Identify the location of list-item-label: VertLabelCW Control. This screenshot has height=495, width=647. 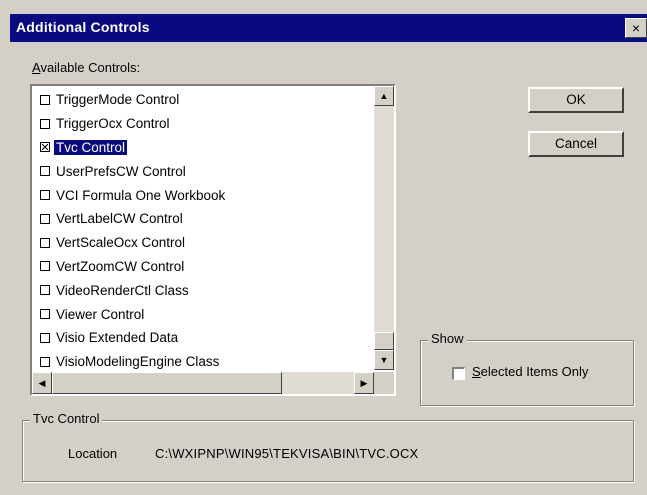
(119, 219).